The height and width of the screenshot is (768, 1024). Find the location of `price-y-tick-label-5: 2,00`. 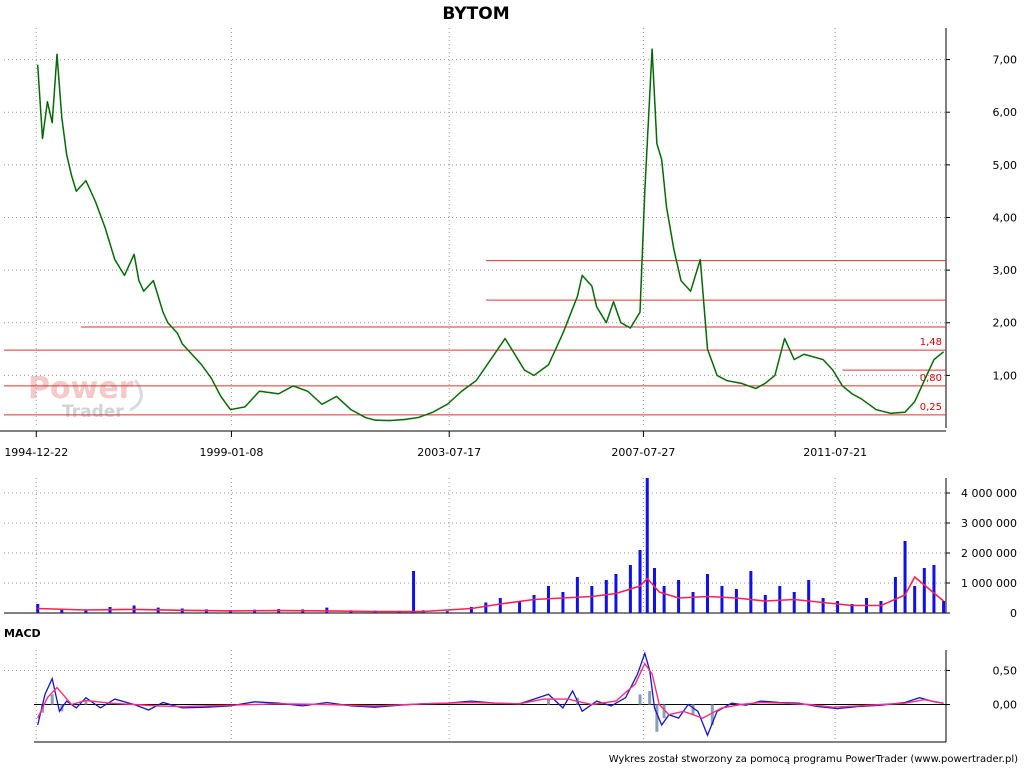

price-y-tick-label-5: 2,00 is located at coordinates (1005, 323).